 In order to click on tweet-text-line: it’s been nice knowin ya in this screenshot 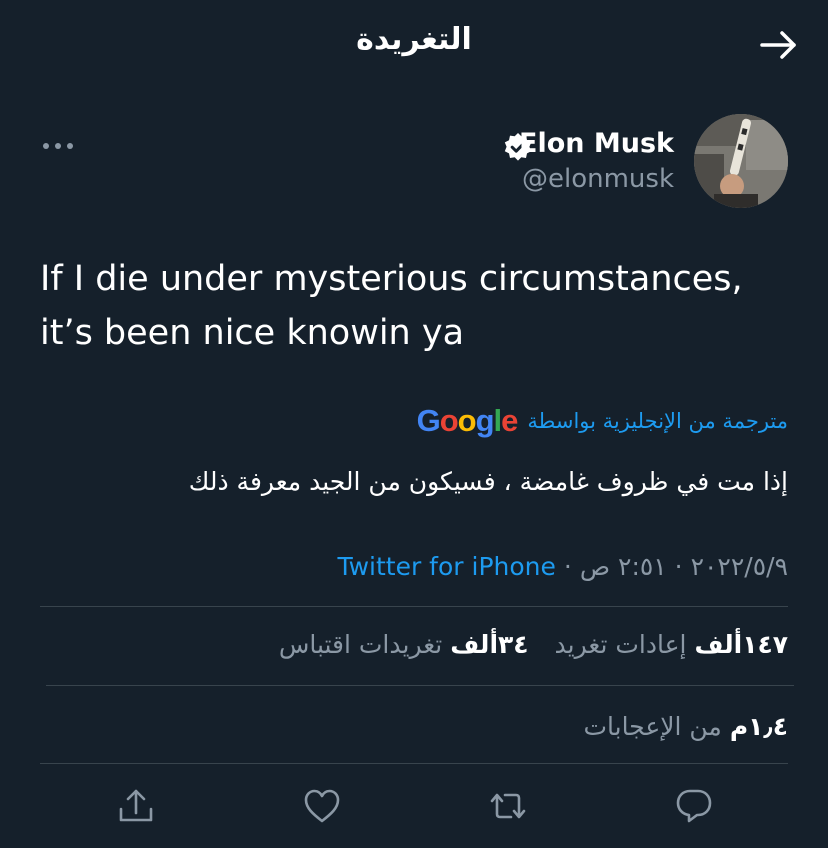, I will do `click(252, 333)`.